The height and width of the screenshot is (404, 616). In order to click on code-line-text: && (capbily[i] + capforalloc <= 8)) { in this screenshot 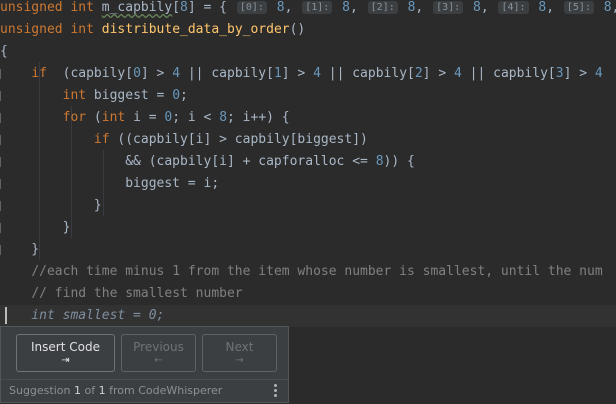, I will do `click(207, 161)`.